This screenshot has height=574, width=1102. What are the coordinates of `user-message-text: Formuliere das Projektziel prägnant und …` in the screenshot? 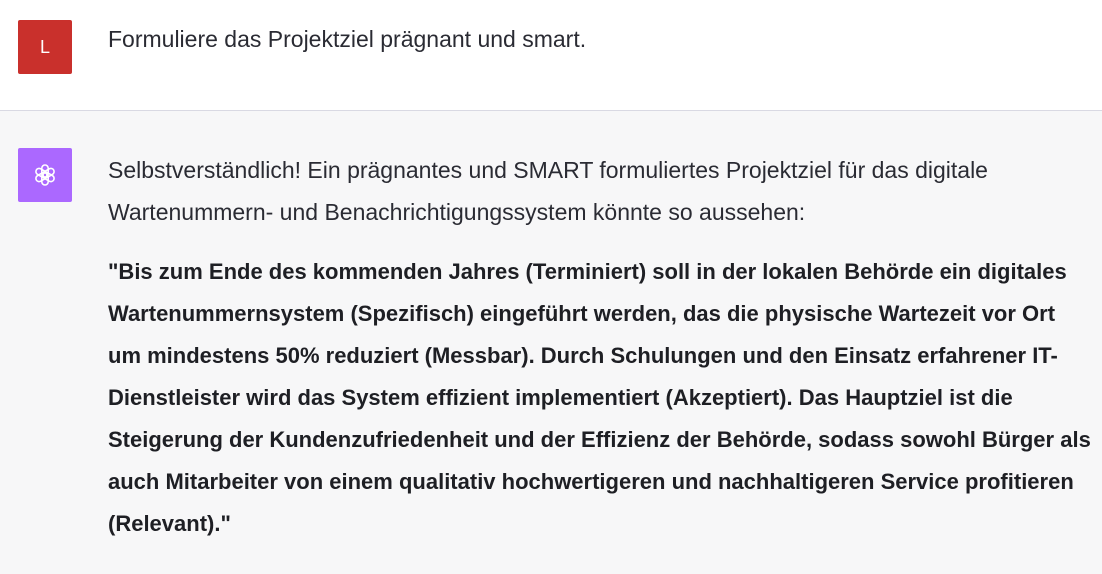 It's located at (347, 39).